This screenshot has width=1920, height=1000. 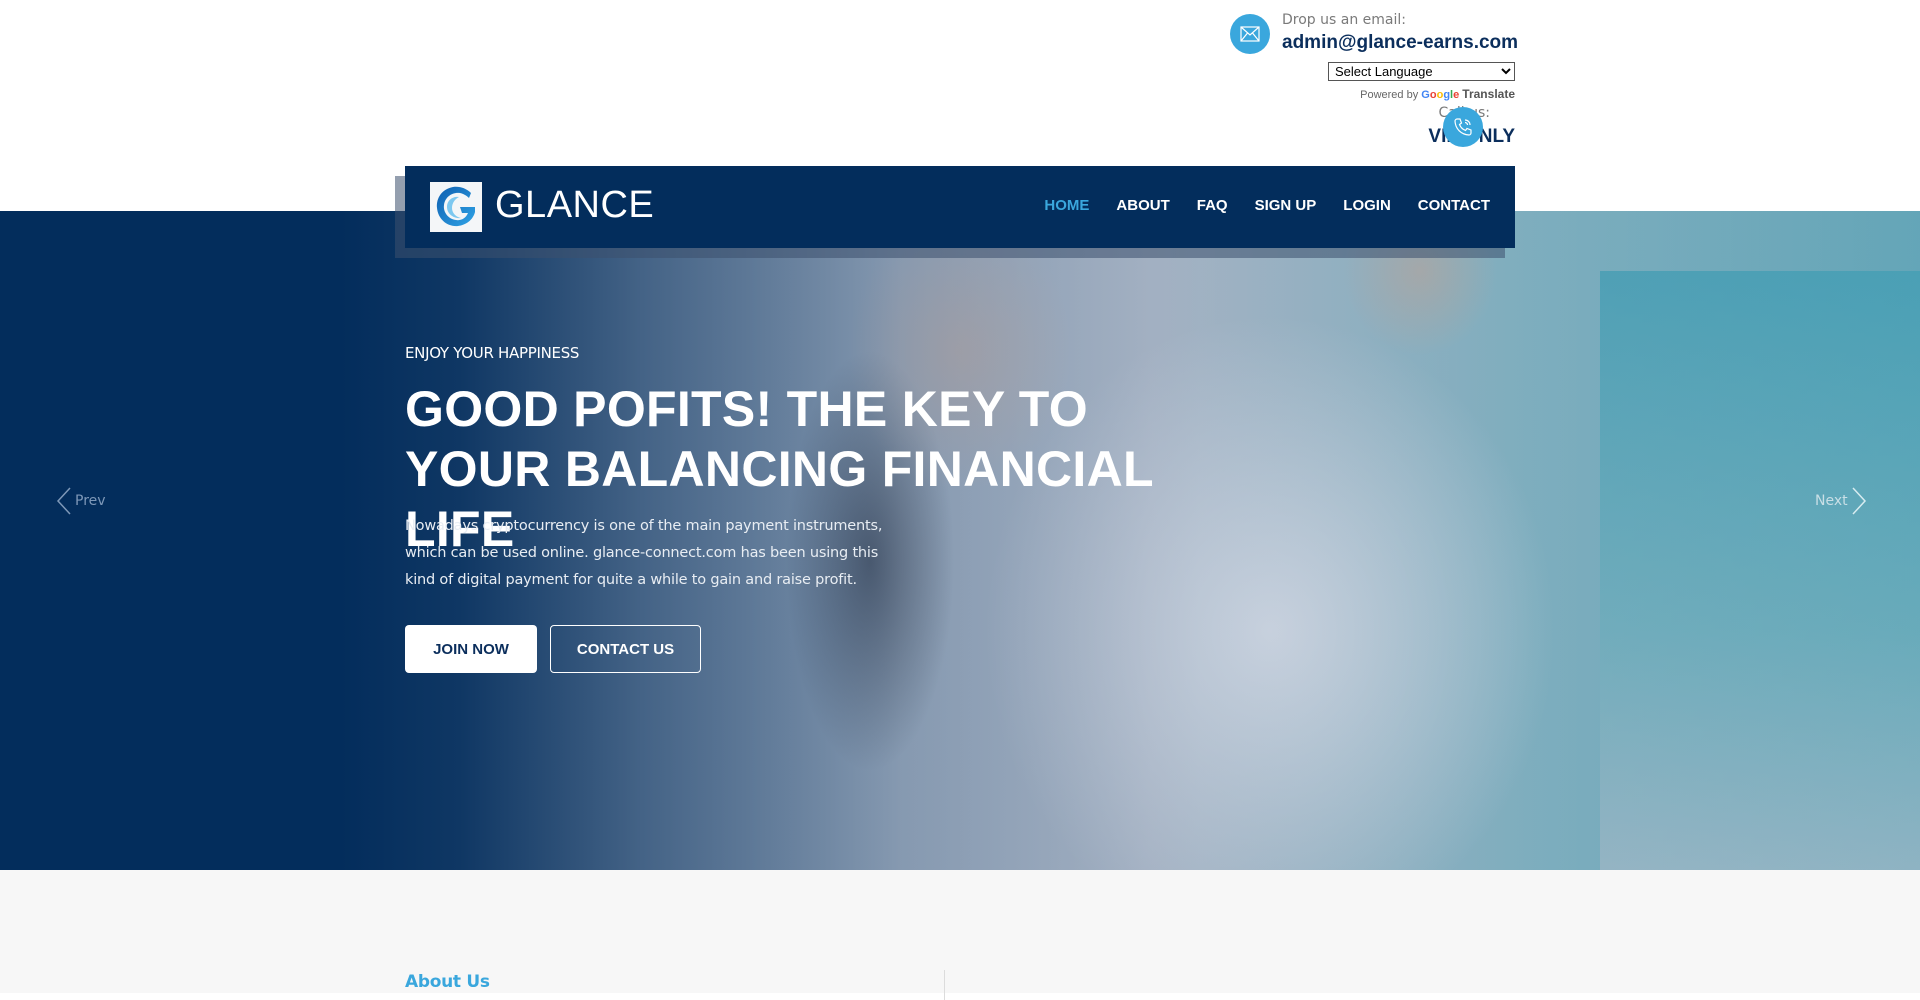 I want to click on email-link: admin@glance-earns.com, so click(x=1400, y=43).